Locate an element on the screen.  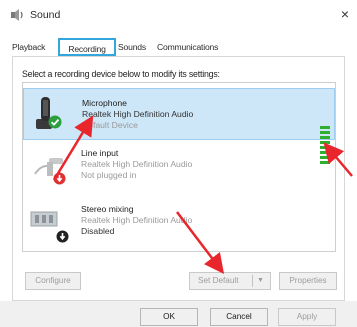
level-meter is located at coordinates (325, 148).